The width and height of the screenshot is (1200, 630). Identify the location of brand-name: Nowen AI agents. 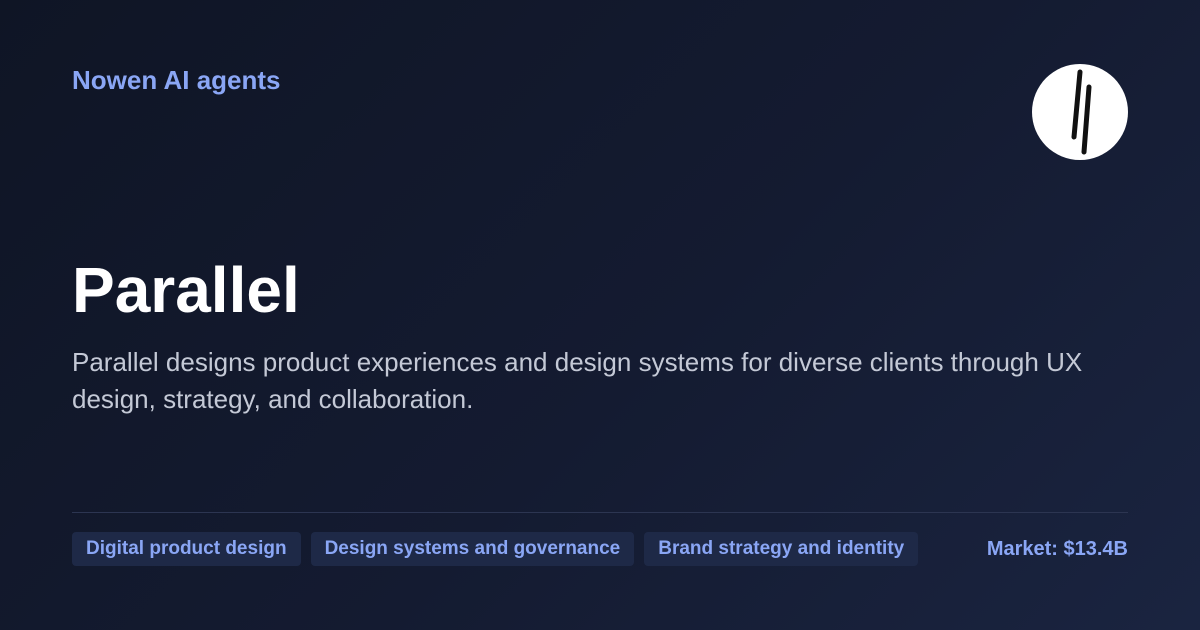
(176, 80).